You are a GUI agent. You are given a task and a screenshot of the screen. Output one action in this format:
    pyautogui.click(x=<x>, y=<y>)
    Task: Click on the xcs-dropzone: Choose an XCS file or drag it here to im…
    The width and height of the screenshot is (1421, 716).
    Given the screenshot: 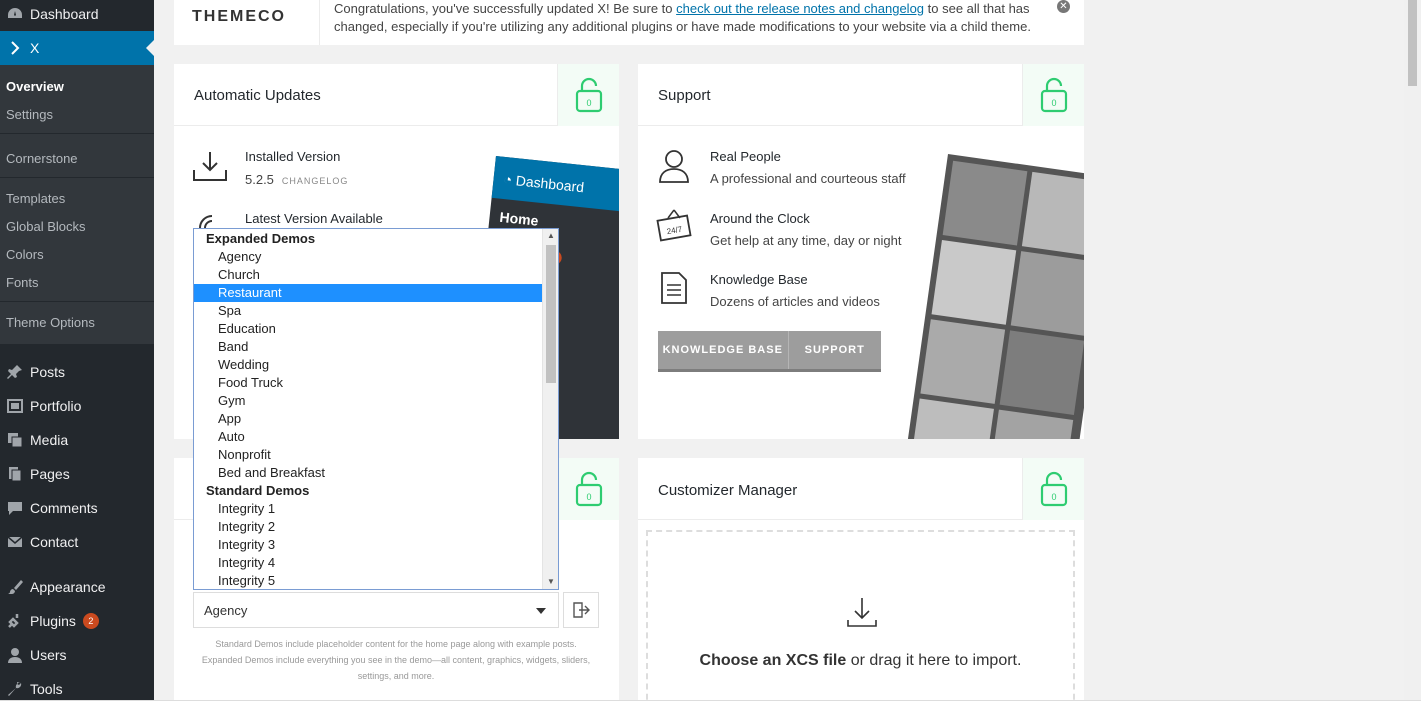 What is the action you would take?
    pyautogui.click(x=860, y=620)
    